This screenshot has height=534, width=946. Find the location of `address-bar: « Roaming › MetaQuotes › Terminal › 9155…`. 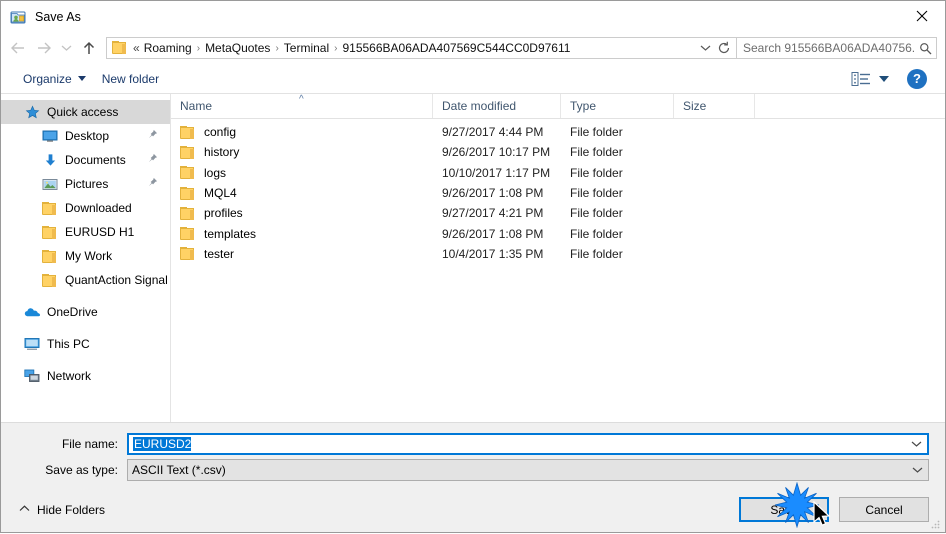

address-bar: « Roaming › MetaQuotes › Terminal › 9155… is located at coordinates (421, 48).